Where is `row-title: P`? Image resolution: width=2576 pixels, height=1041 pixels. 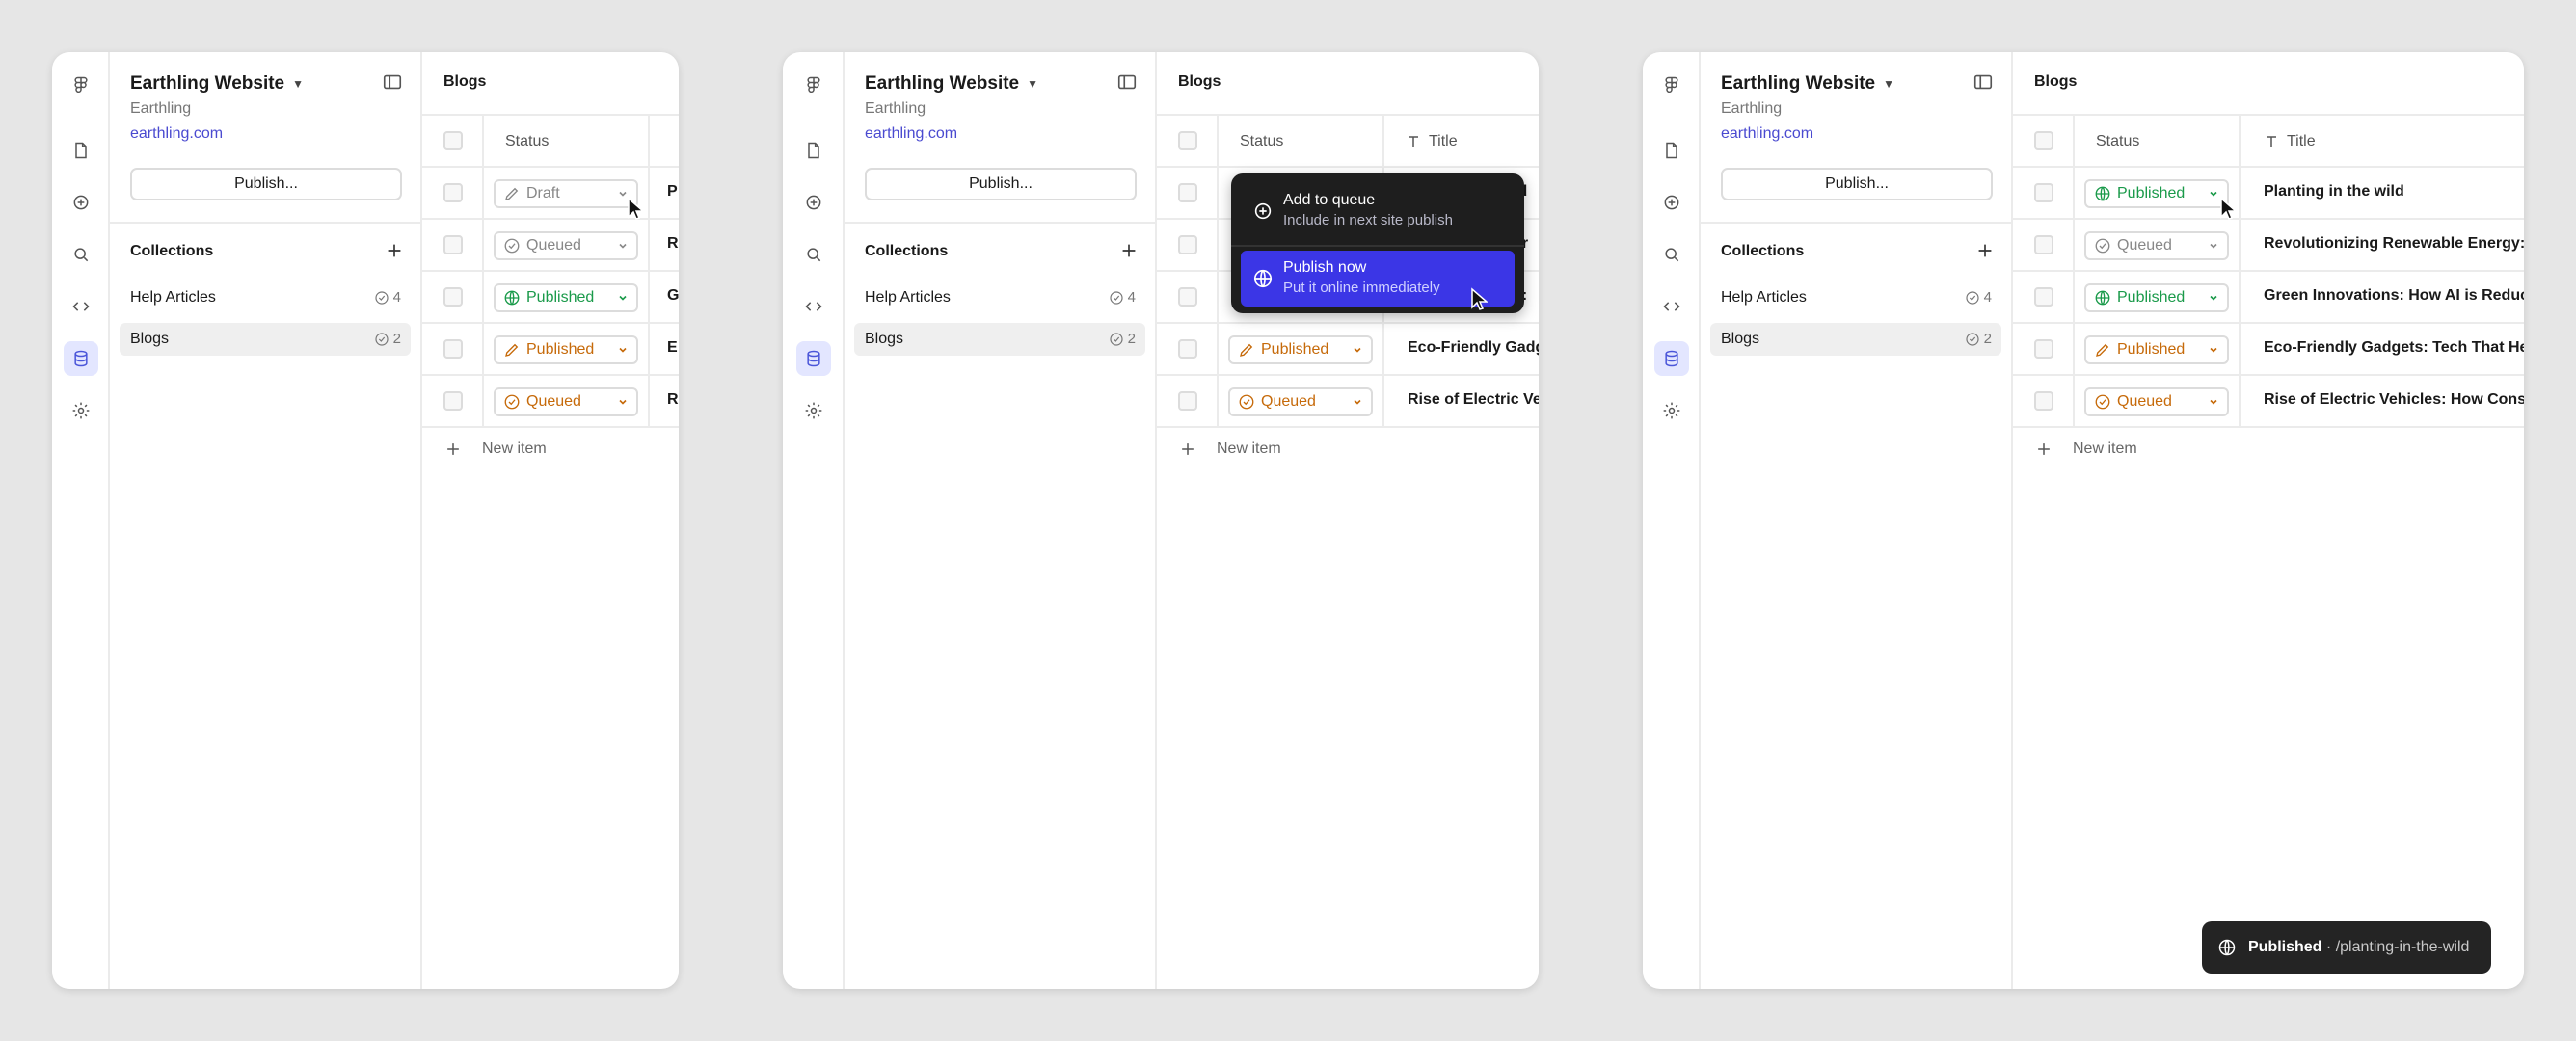 row-title: P is located at coordinates (673, 192).